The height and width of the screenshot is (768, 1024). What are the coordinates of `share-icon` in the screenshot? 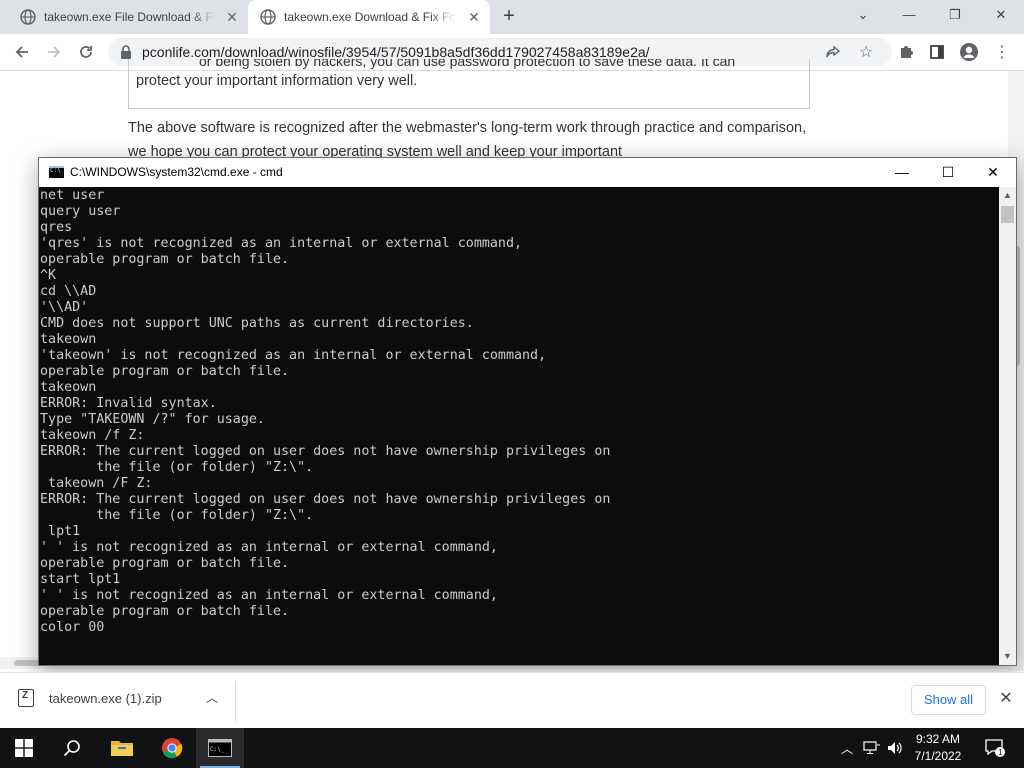 It's located at (833, 52).